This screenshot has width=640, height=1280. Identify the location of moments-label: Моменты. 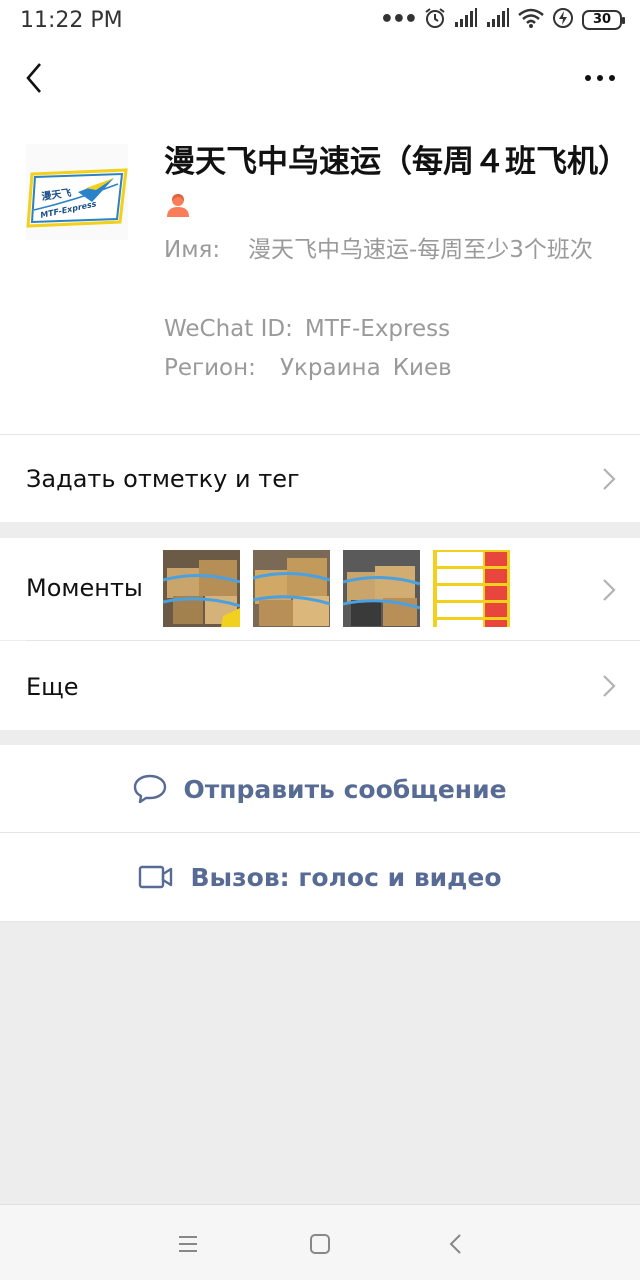
(84, 588).